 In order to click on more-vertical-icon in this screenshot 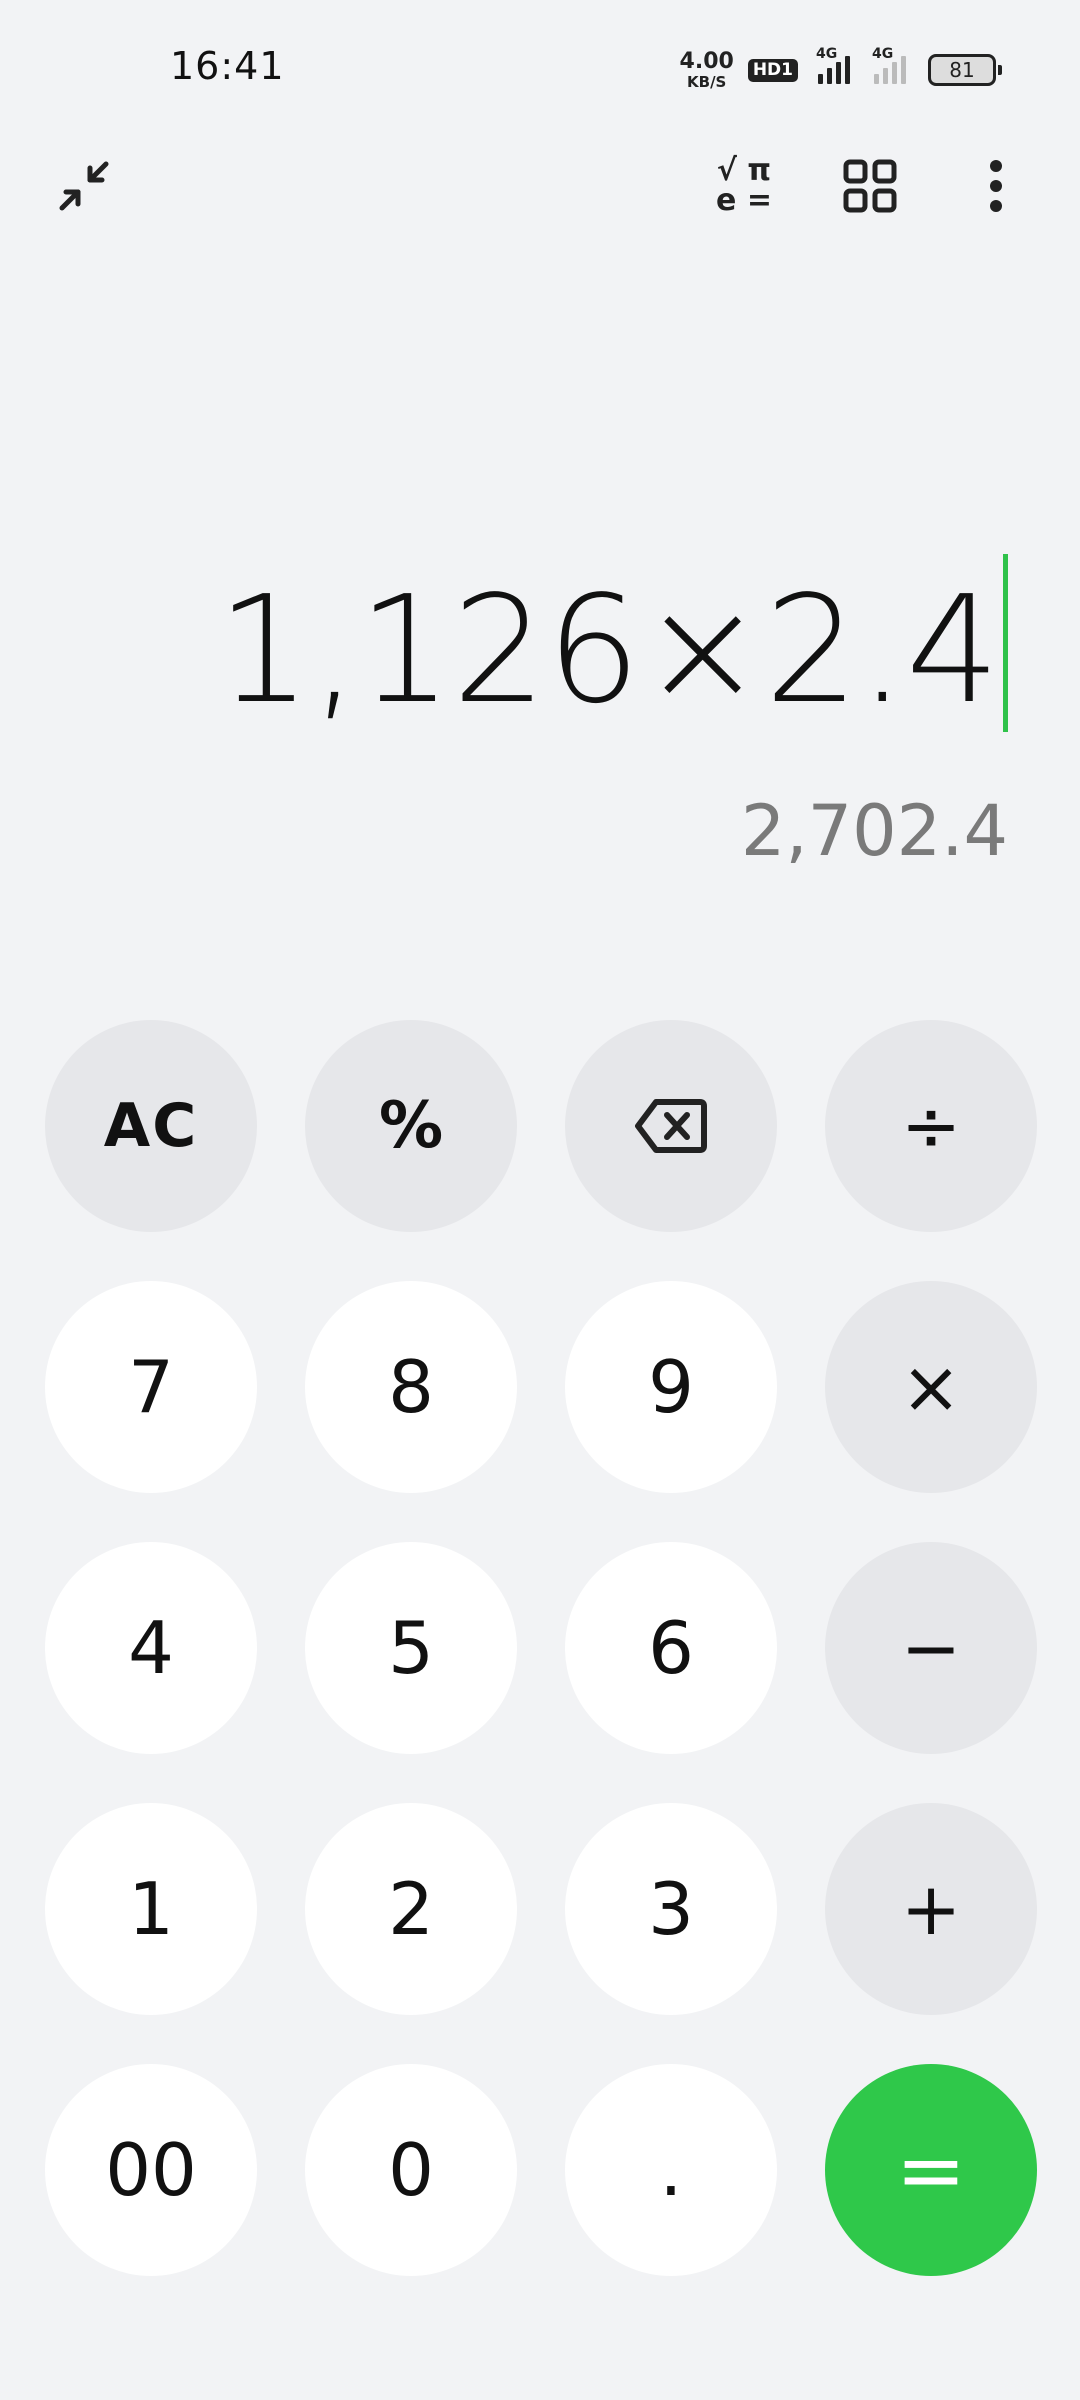, I will do `click(996, 186)`.